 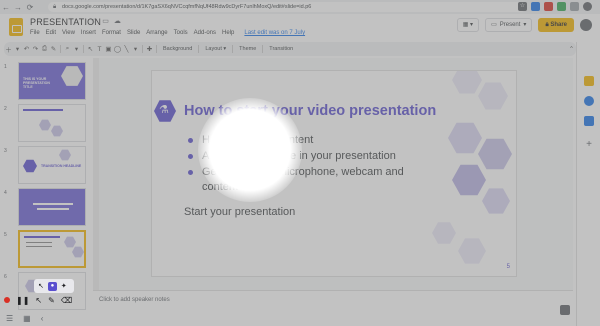 What do you see at coordinates (589, 81) in the screenshot?
I see `keep-icon` at bounding box center [589, 81].